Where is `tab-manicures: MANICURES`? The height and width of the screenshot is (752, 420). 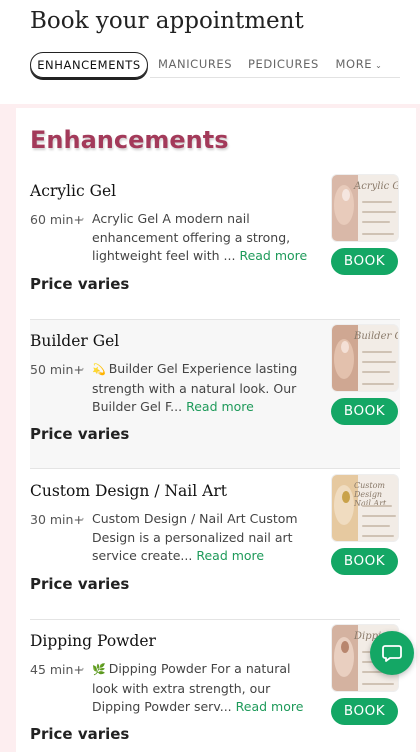
tab-manicures: MANICURES is located at coordinates (195, 65).